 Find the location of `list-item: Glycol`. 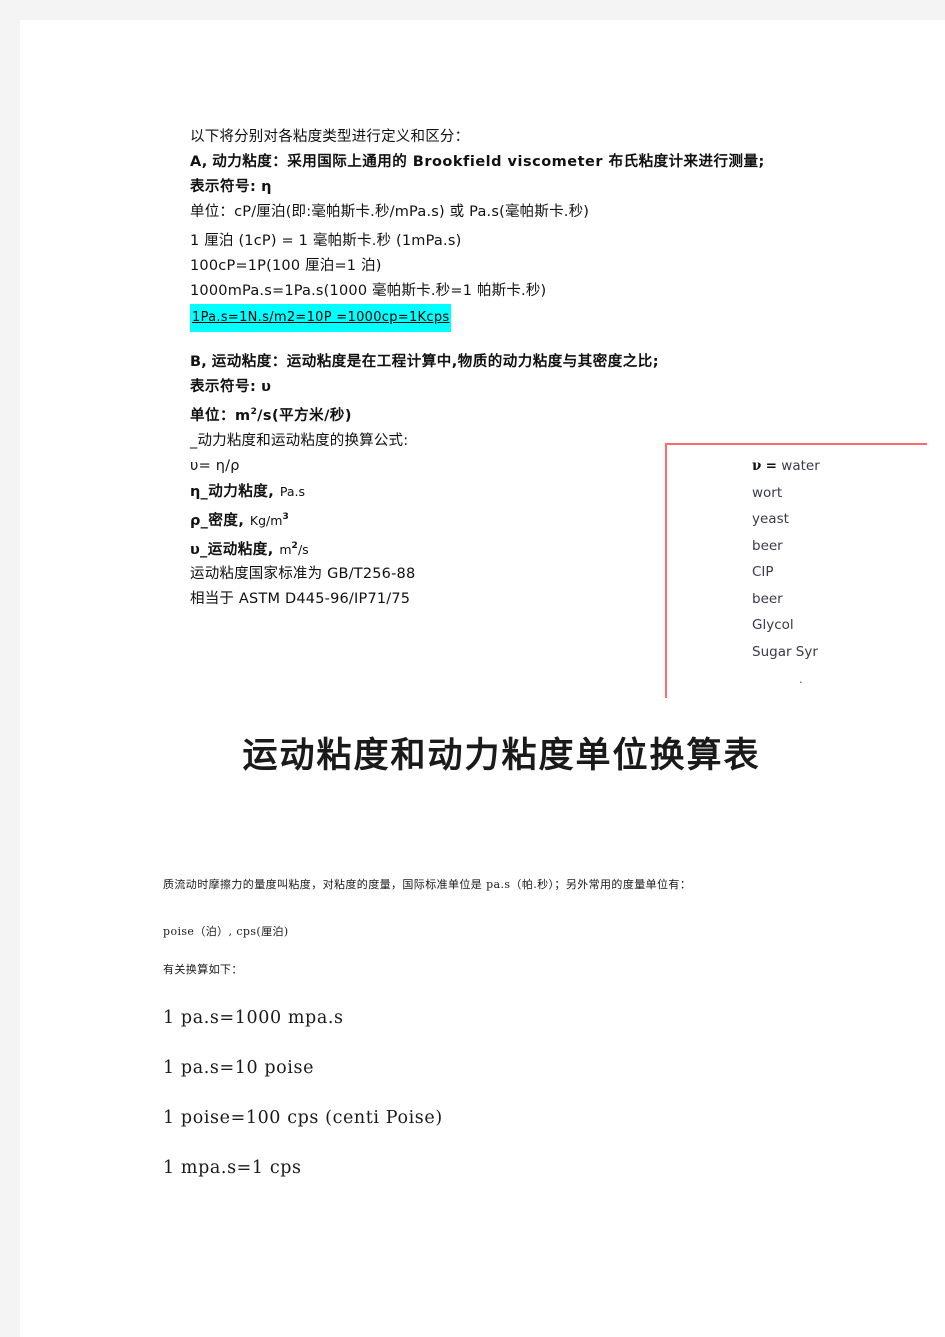

list-item: Glycol is located at coordinates (839, 625).